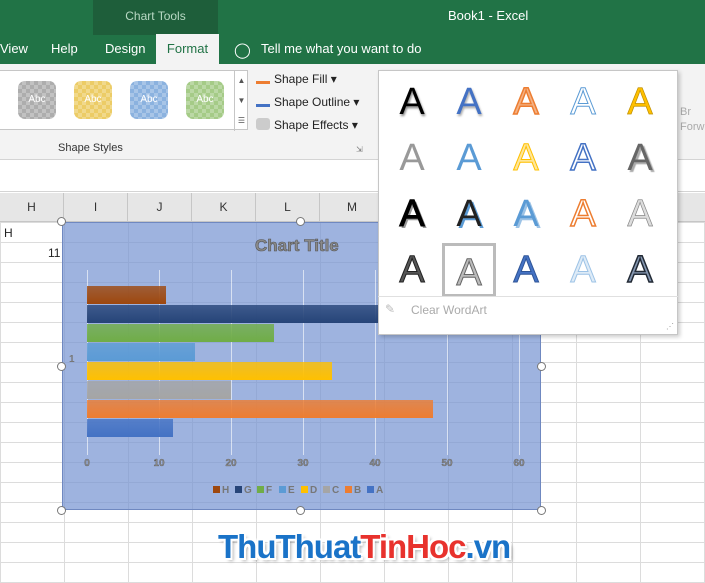  I want to click on legend-item: B, so click(353, 490).